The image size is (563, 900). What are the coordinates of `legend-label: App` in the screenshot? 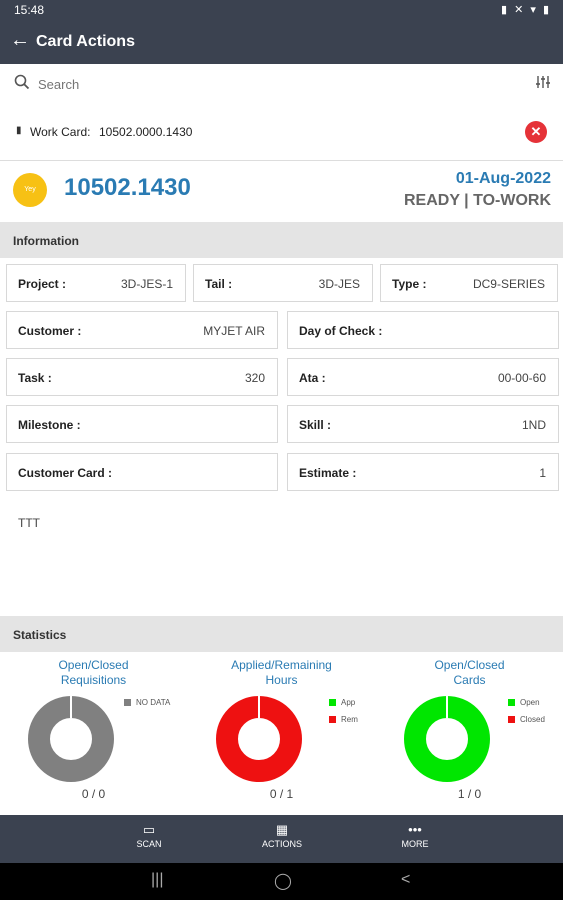 It's located at (348, 702).